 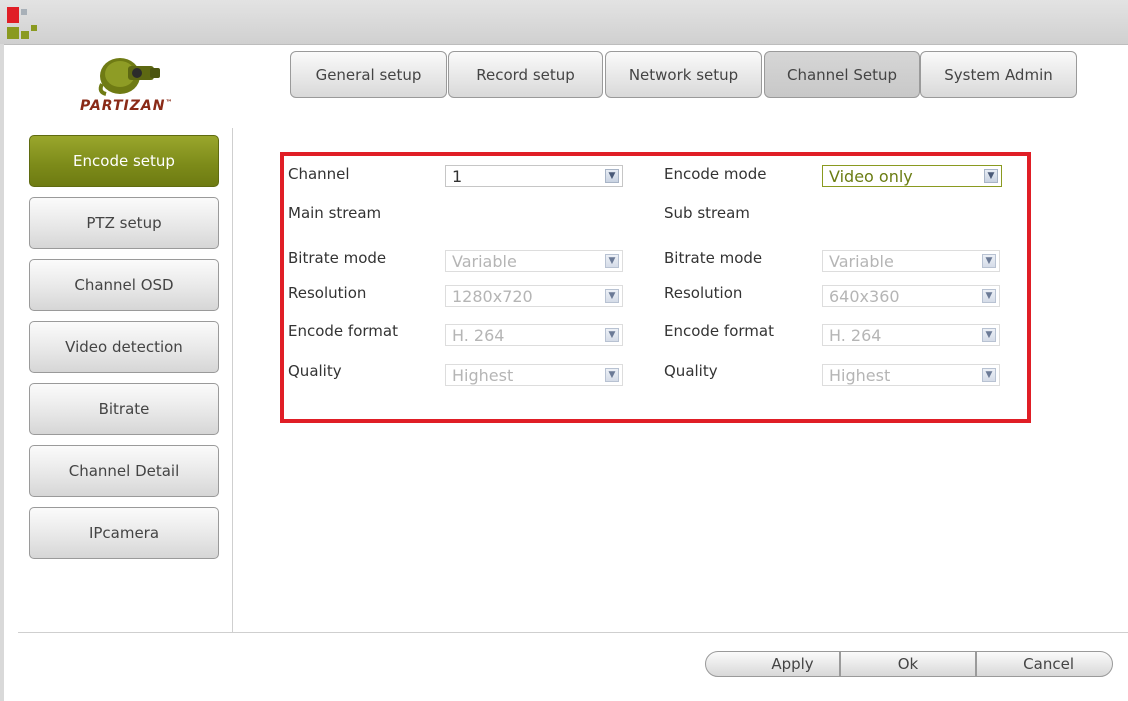 What do you see at coordinates (343, 331) in the screenshot?
I see `main-encode-format-label: Encode format` at bounding box center [343, 331].